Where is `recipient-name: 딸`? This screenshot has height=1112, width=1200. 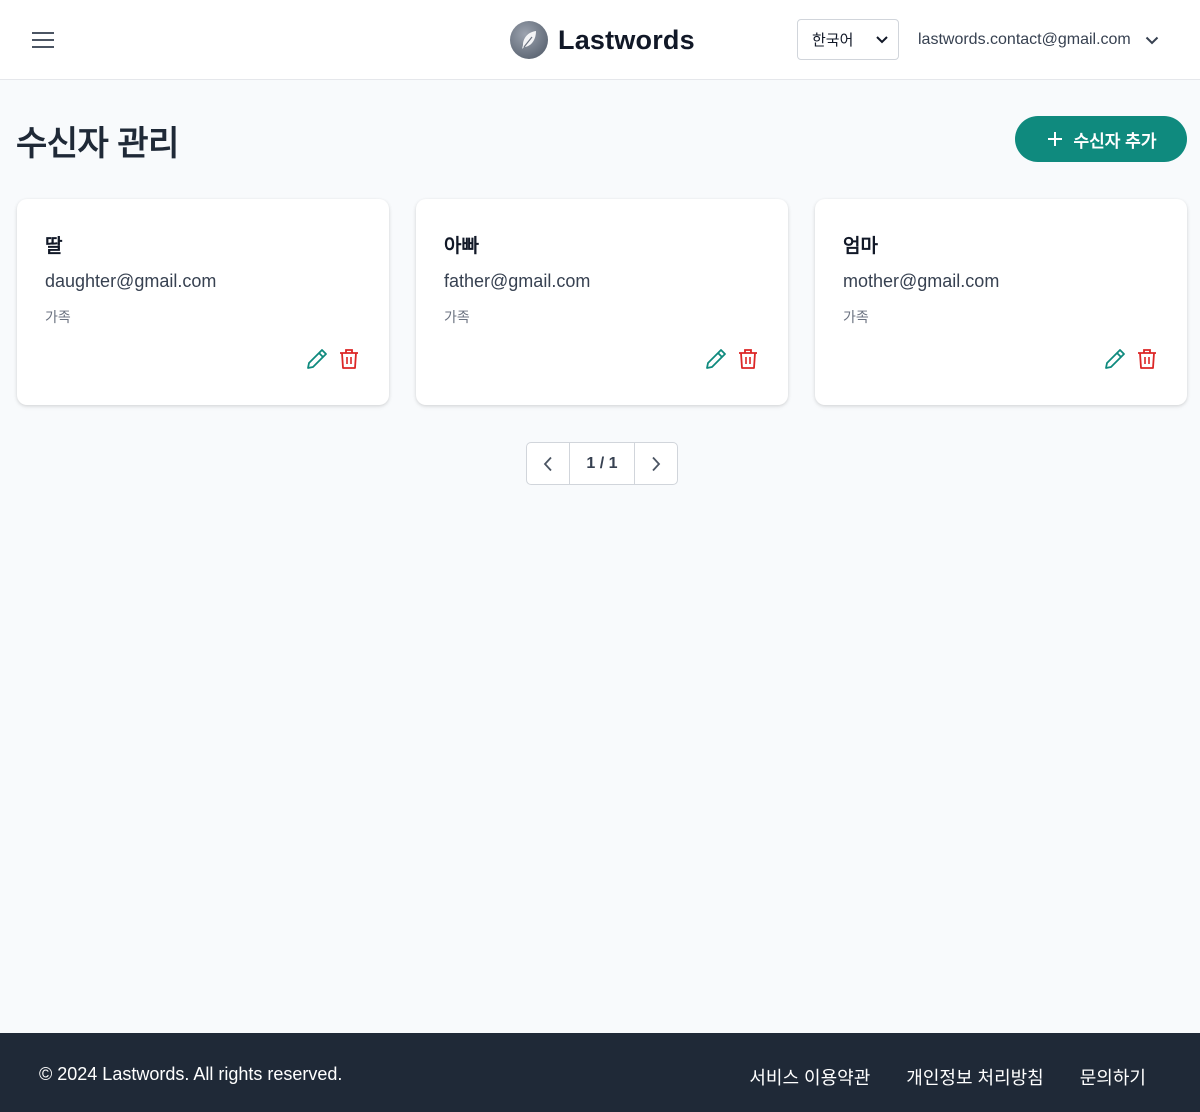 recipient-name: 딸 is located at coordinates (54, 246).